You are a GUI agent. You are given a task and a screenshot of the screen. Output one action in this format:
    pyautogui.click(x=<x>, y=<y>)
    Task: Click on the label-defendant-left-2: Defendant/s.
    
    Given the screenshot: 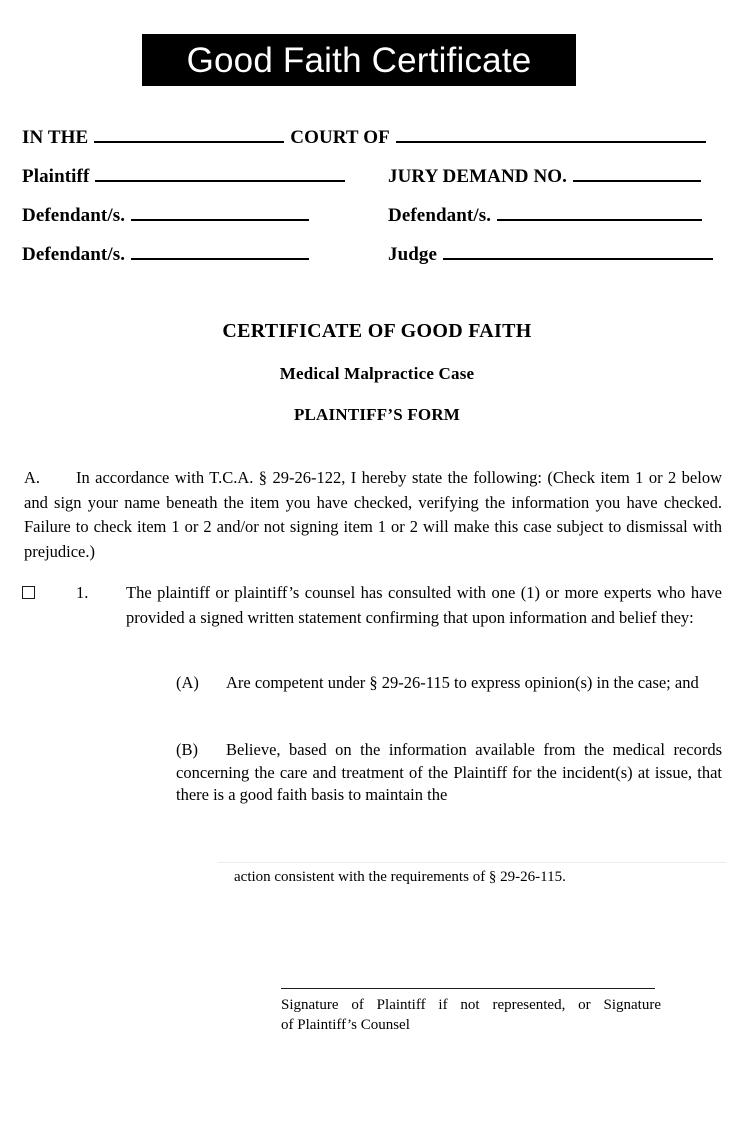 What is the action you would take?
    pyautogui.click(x=74, y=254)
    